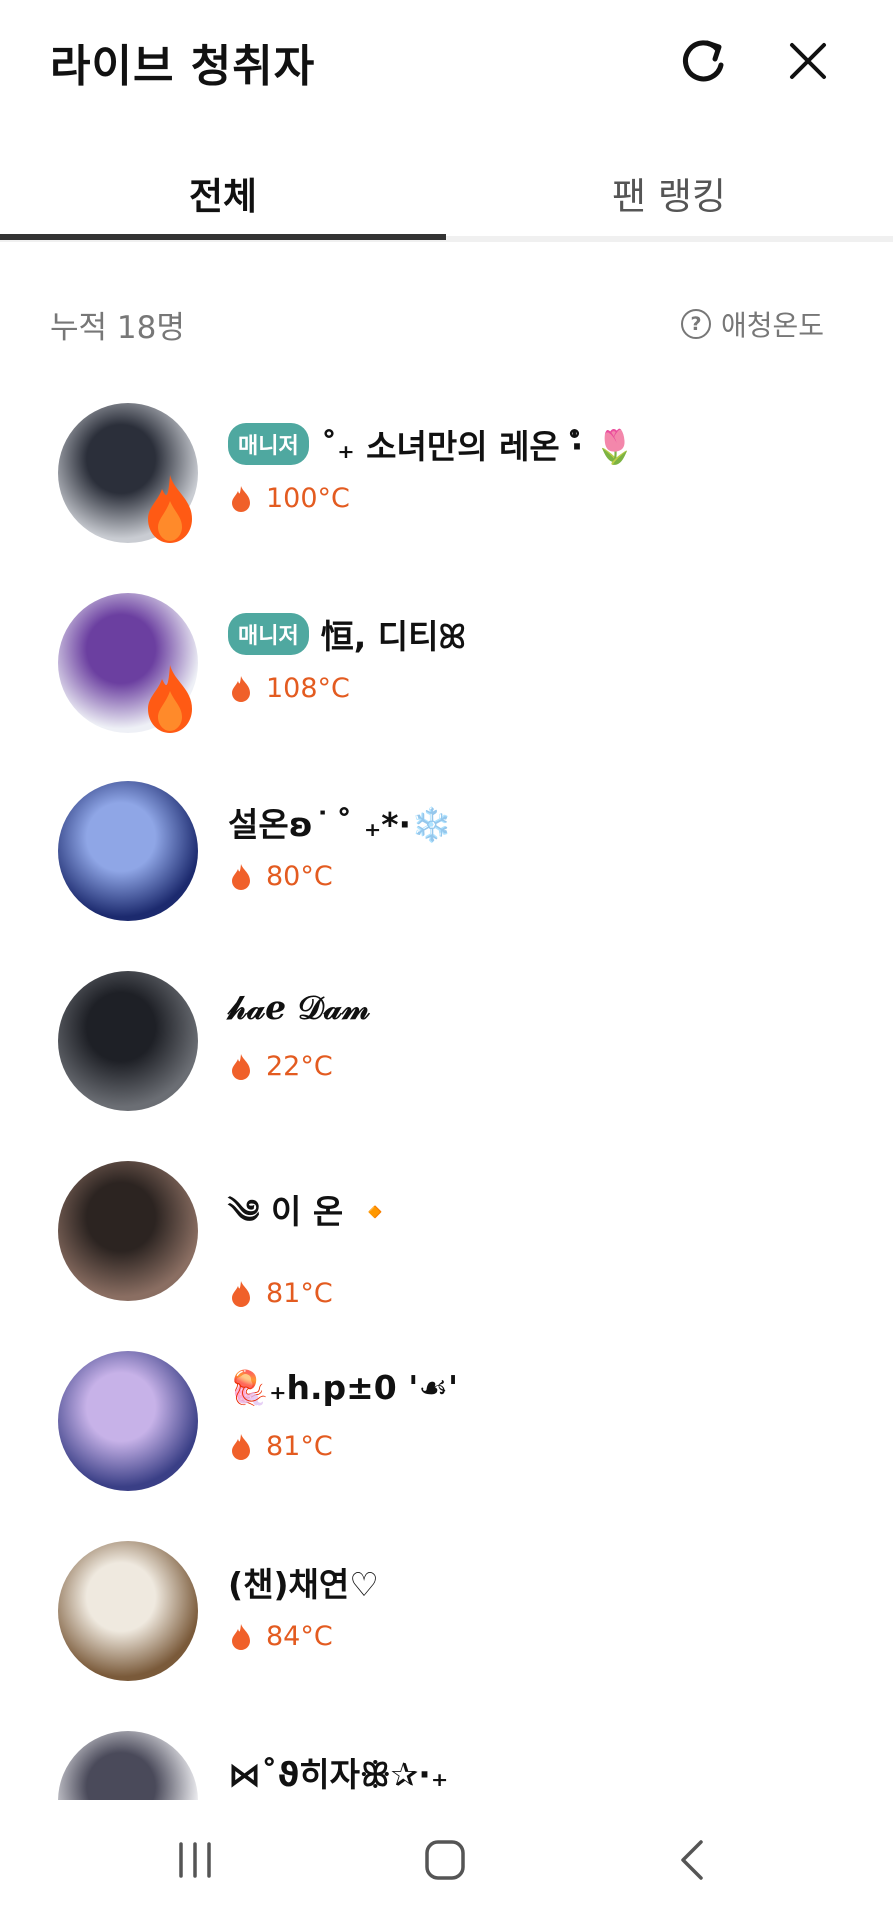 Image resolution: width=893 pixels, height=1920 pixels. I want to click on refresh-icon, so click(703, 61).